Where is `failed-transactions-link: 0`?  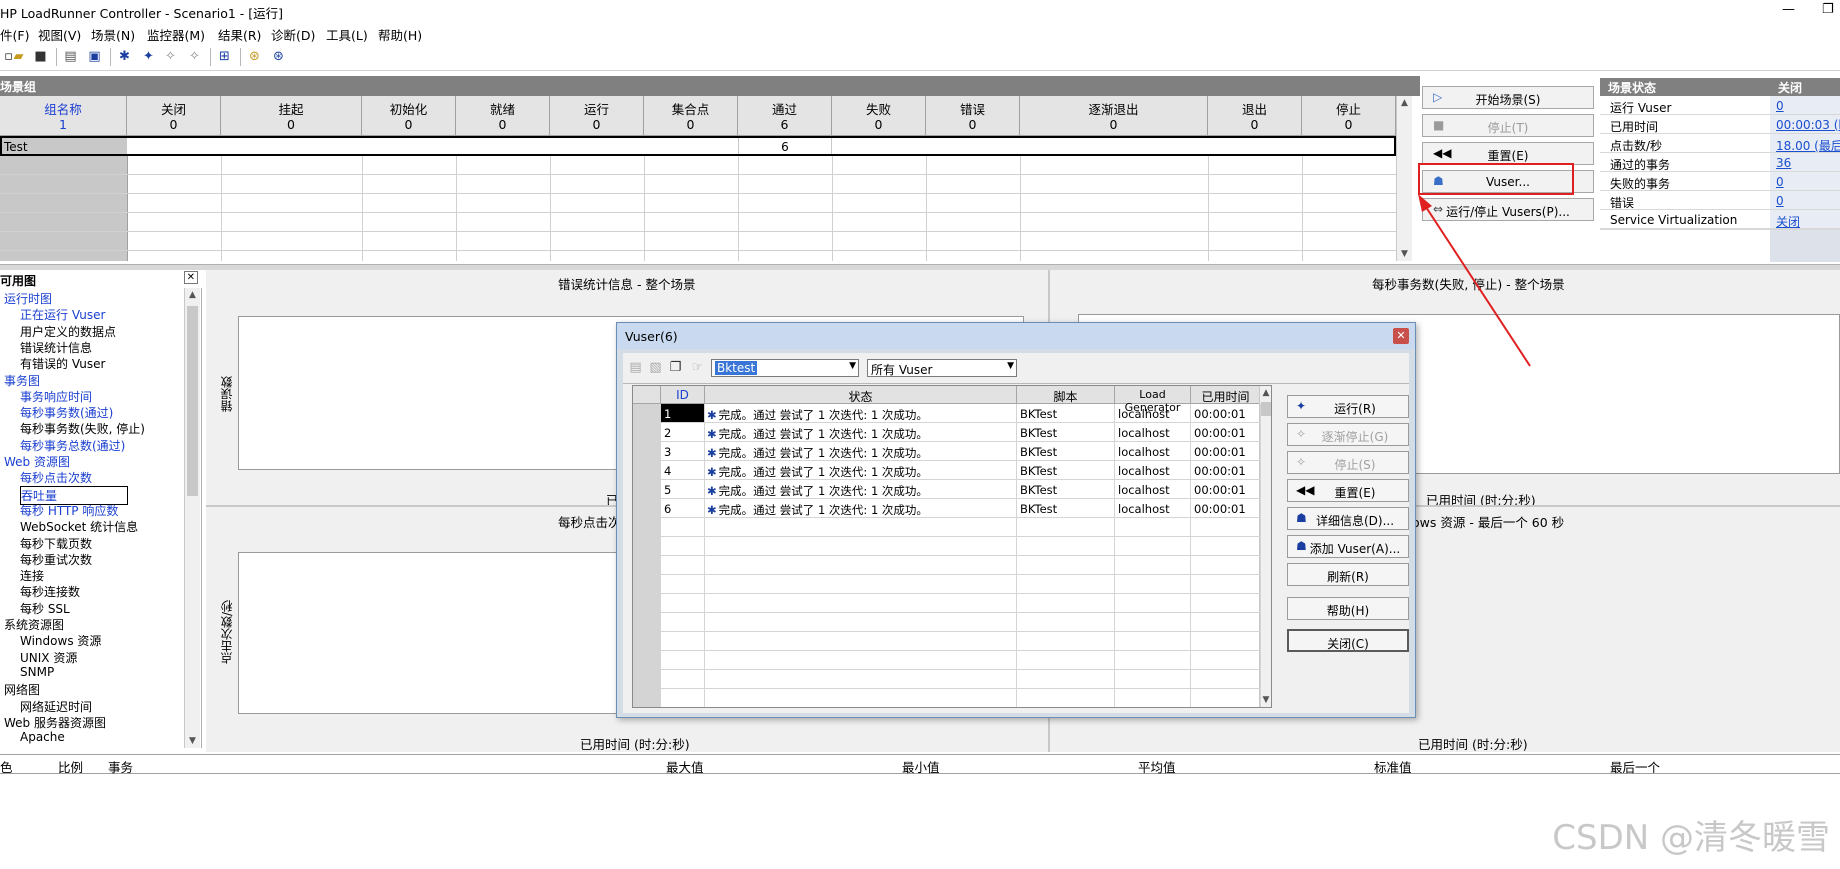
failed-transactions-link: 0 is located at coordinates (1805, 181).